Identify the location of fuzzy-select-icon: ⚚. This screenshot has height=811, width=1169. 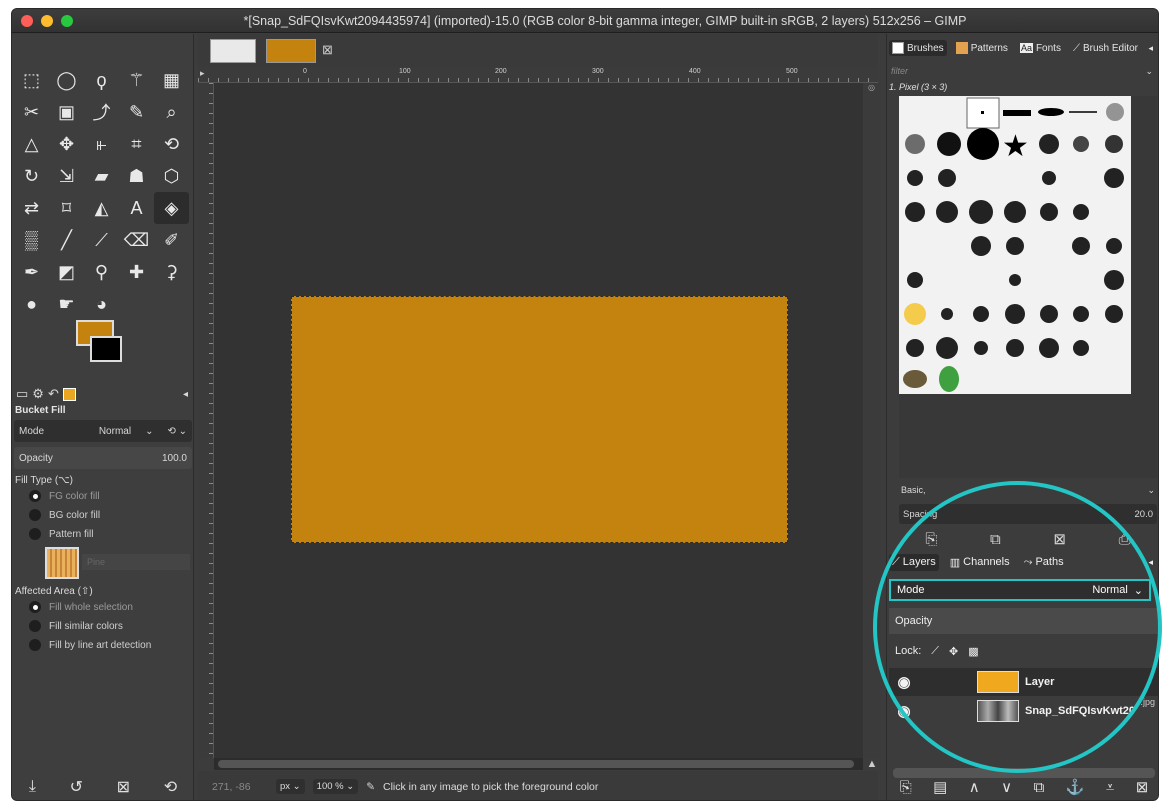
(136, 80).